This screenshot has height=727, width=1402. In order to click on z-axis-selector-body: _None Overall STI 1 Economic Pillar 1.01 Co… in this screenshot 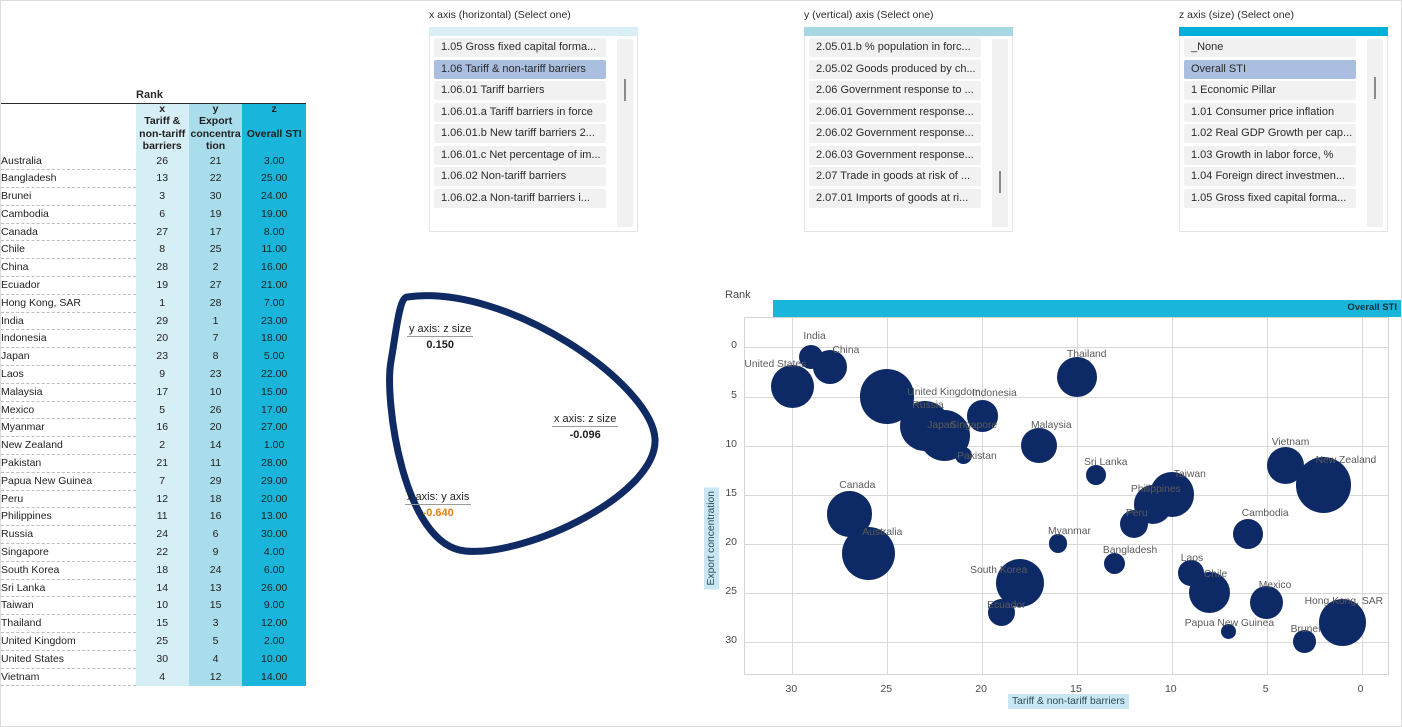, I will do `click(1283, 134)`.